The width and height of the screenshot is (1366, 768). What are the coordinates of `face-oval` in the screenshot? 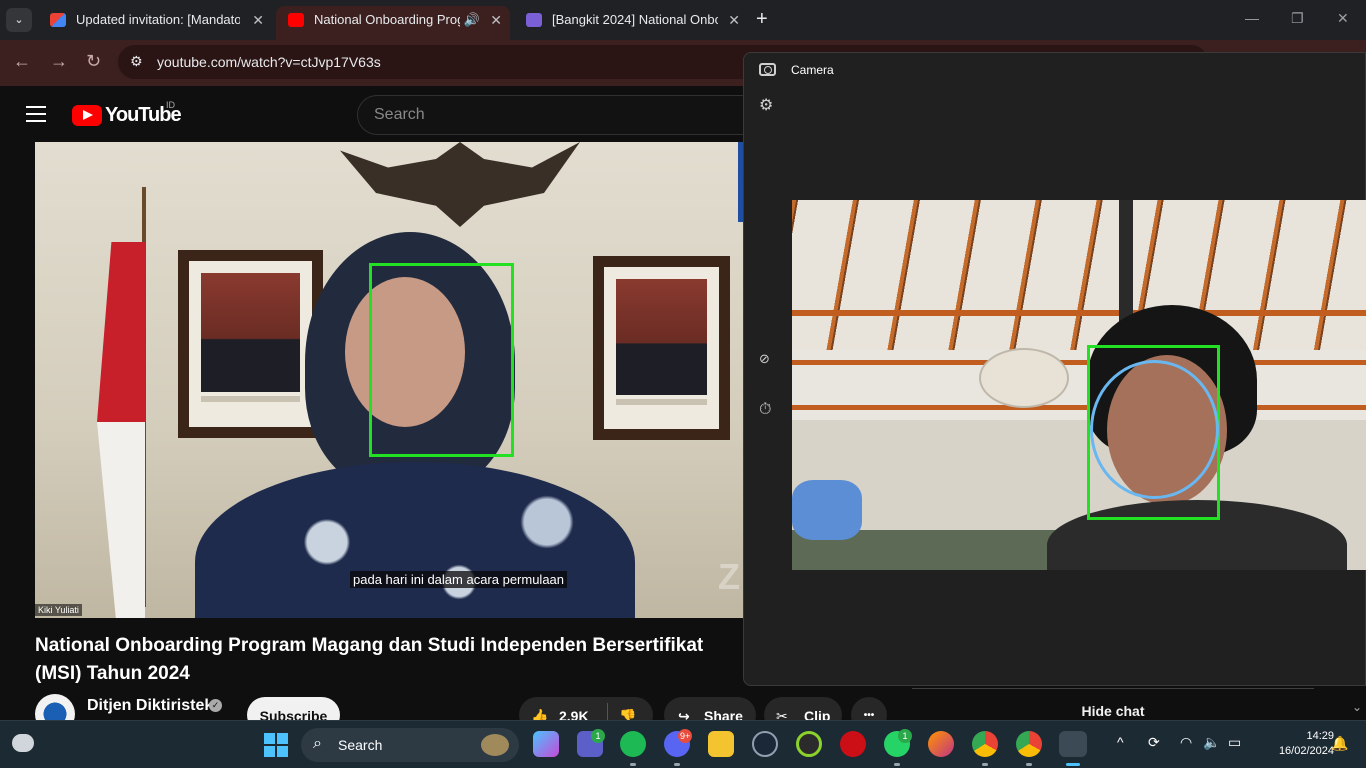 It's located at (1154, 429).